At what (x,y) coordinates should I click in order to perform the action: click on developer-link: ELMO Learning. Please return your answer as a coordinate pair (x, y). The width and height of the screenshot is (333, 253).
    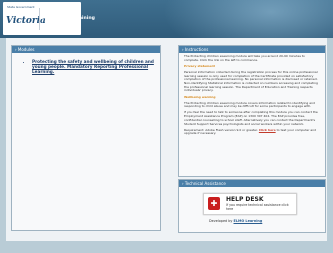
    Looking at the image, I should click on (248, 221).